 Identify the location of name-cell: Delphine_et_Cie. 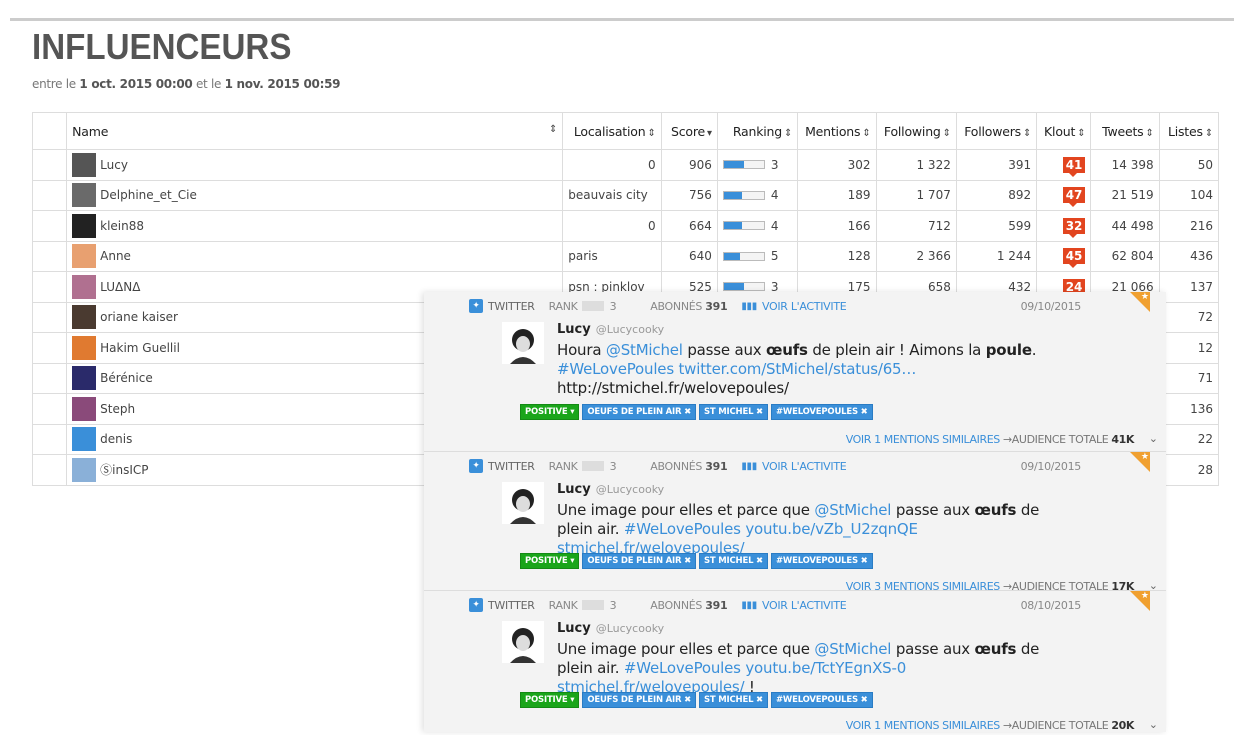
(315, 195).